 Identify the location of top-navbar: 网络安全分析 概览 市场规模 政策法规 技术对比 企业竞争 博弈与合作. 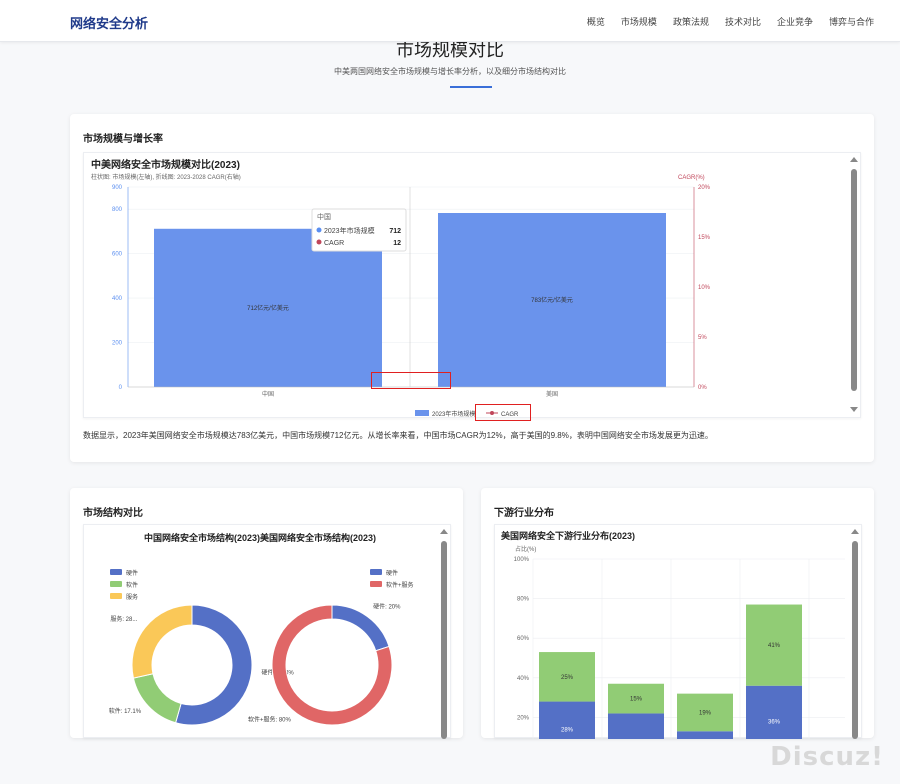
(450, 21).